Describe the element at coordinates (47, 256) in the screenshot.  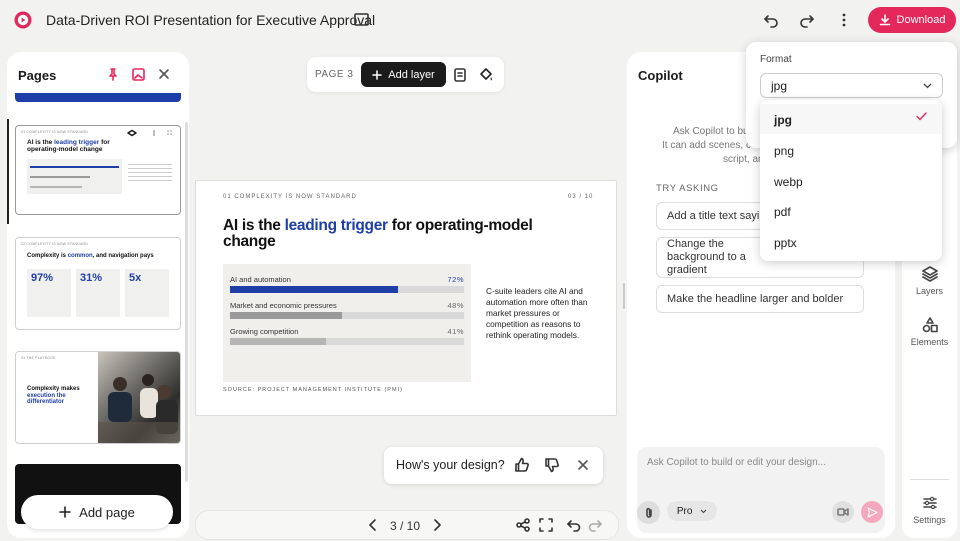
I see `thumb-title-a: Complexity is` at that location.